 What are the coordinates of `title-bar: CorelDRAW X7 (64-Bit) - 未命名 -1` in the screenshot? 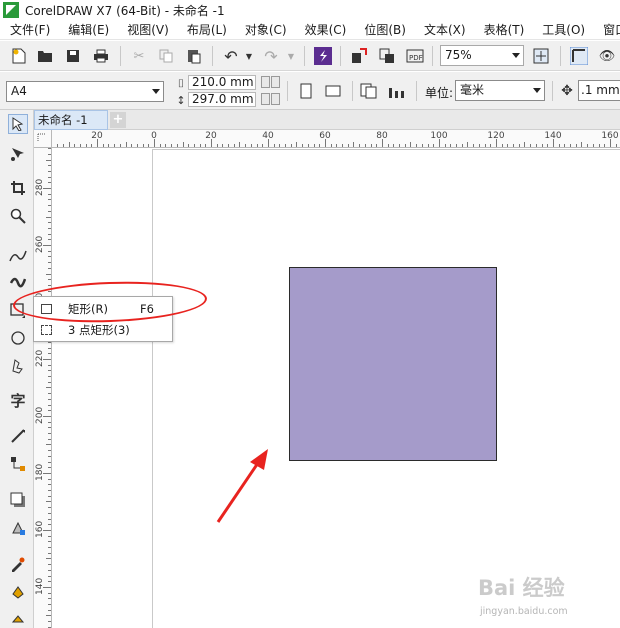 It's located at (310, 10).